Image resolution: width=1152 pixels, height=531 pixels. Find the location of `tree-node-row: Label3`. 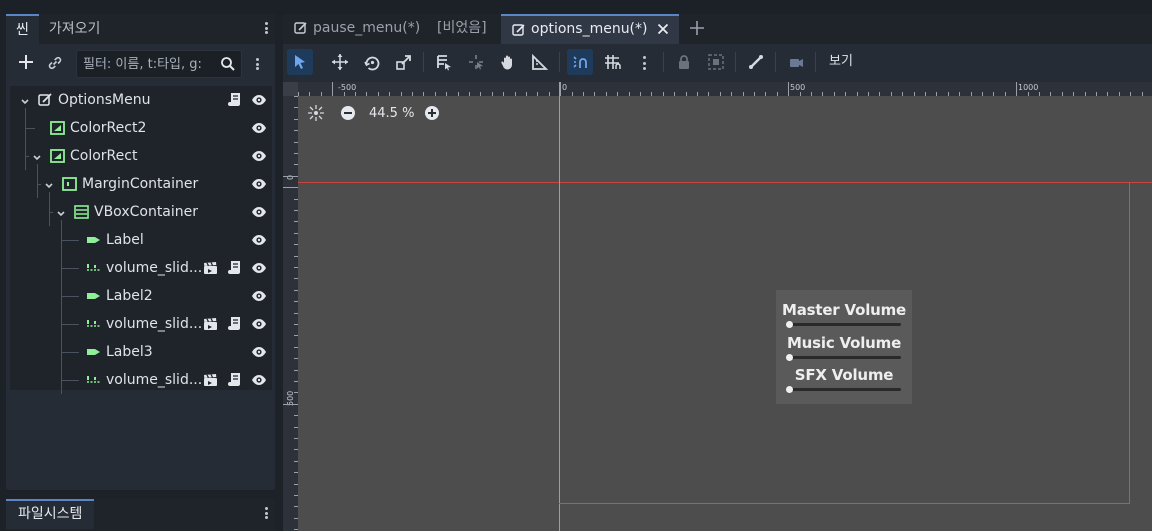

tree-node-row: Label3 is located at coordinates (141, 352).